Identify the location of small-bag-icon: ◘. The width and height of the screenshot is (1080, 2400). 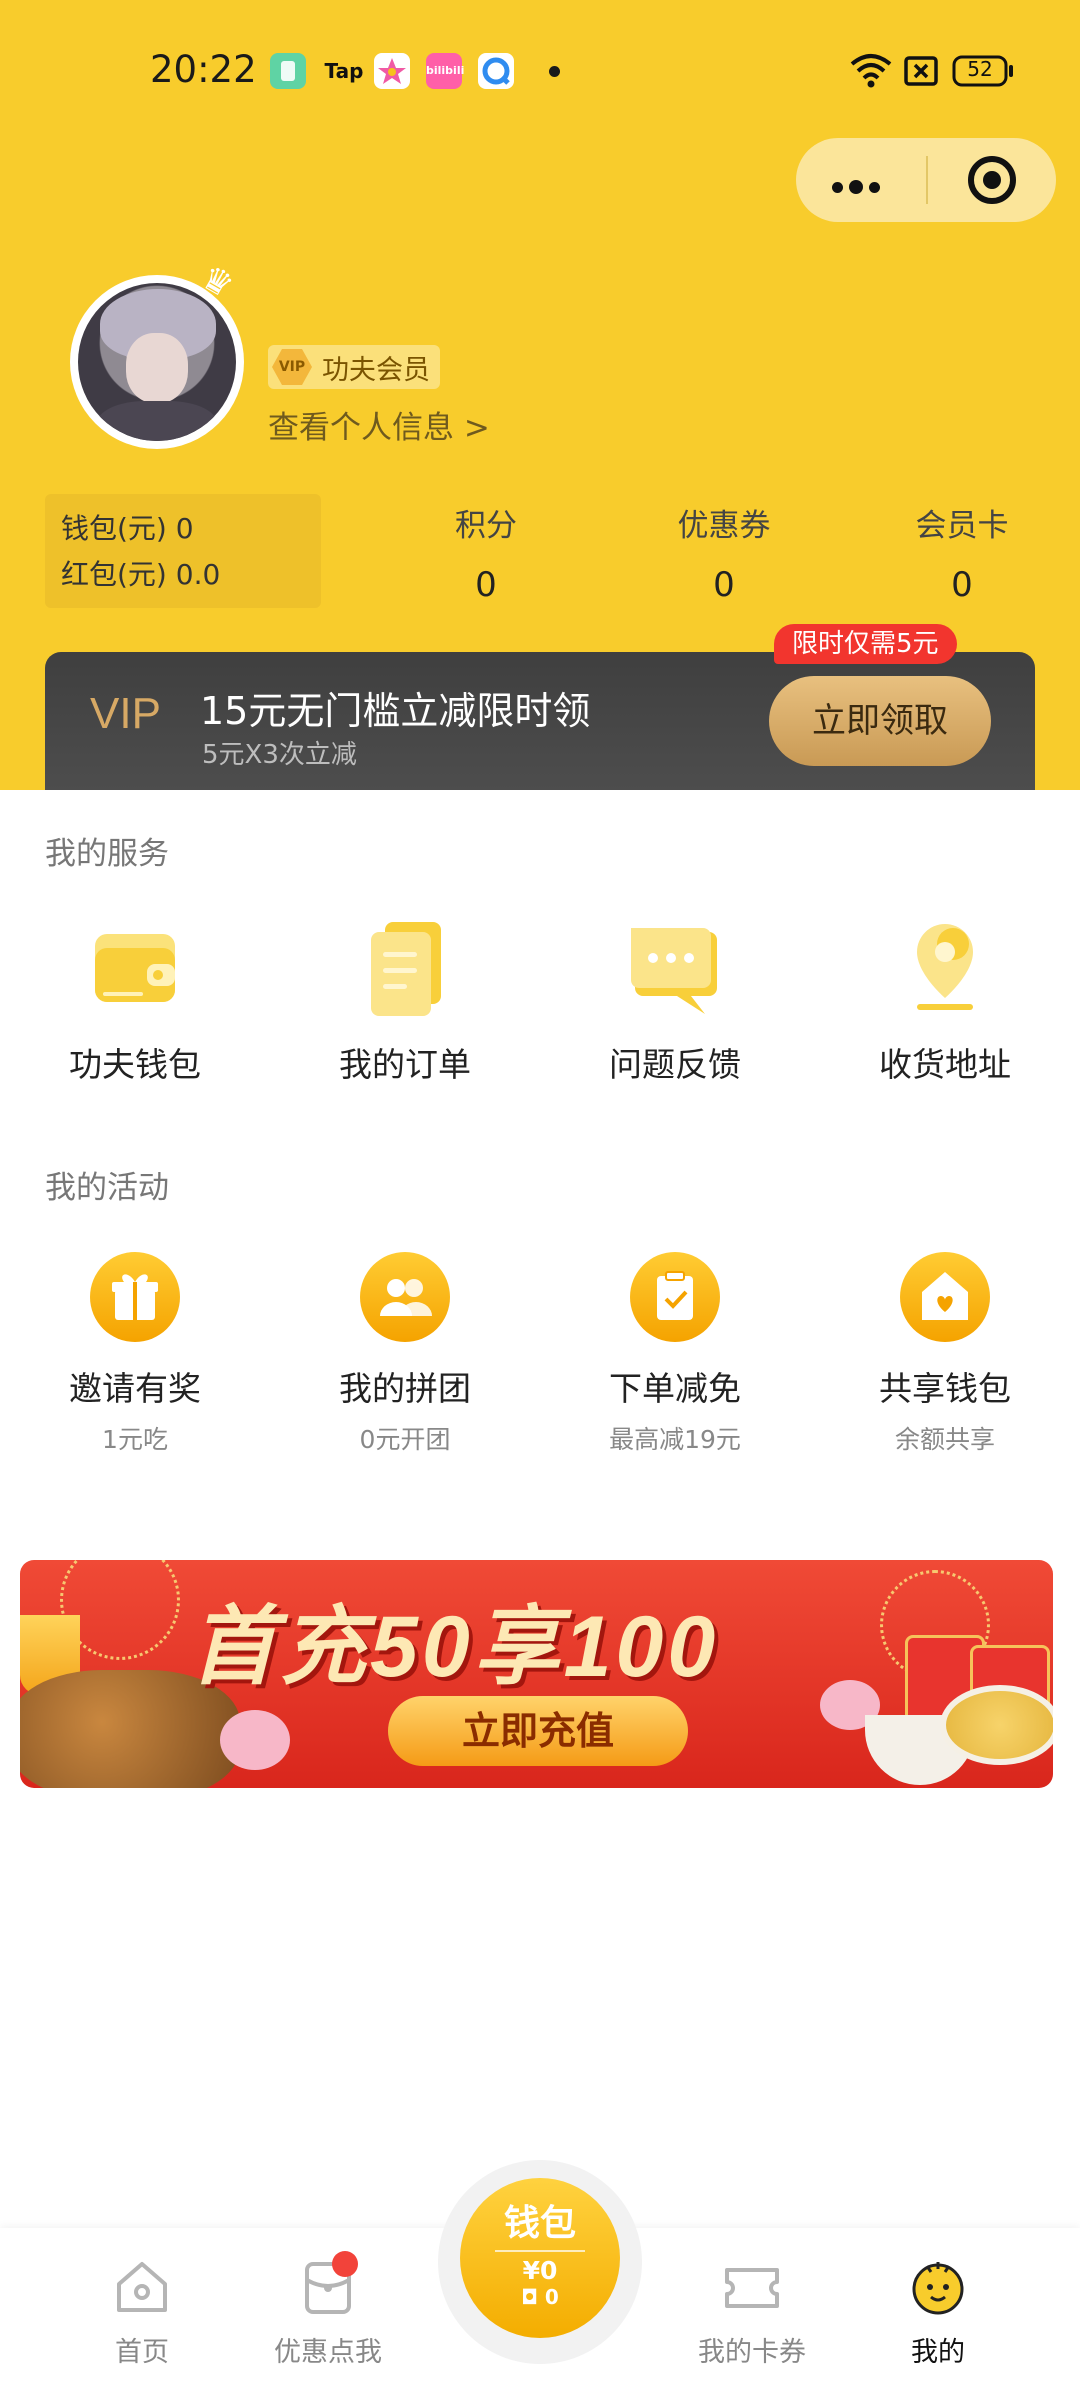
(529, 2297).